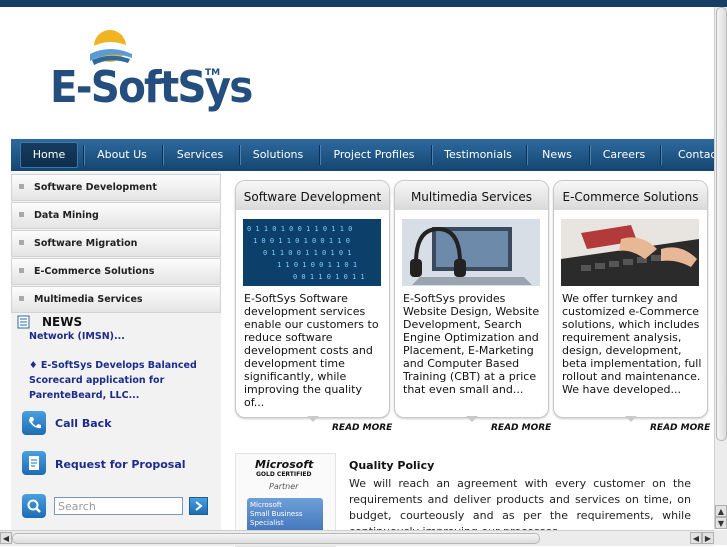 The image size is (727, 547). Describe the element at coordinates (88, 299) in the screenshot. I see `sidebar-item-label: Multimedia Services` at that location.